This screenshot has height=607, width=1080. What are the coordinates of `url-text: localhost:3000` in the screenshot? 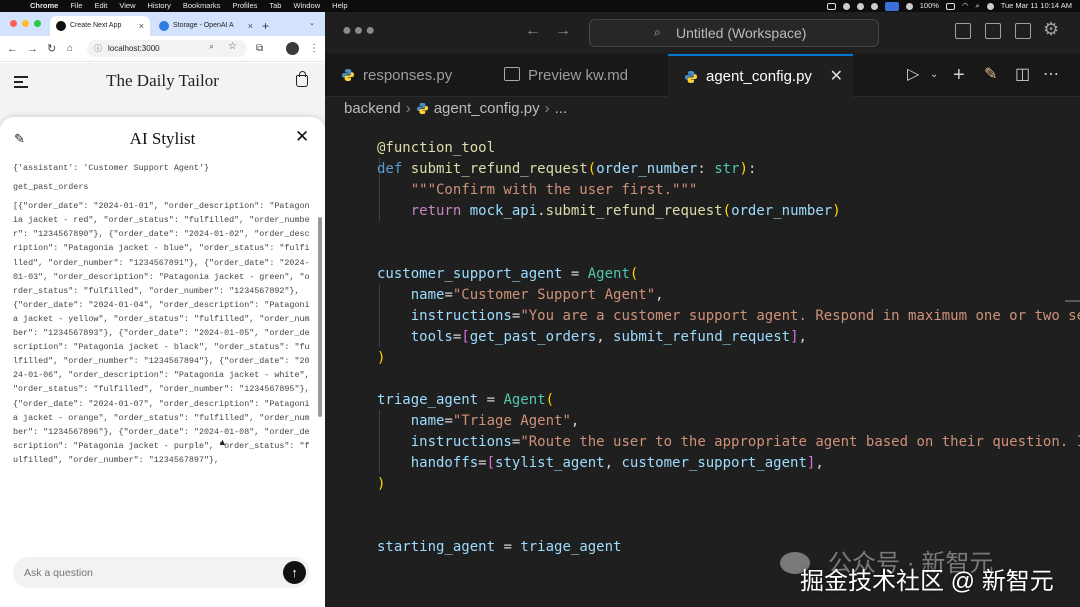 It's located at (134, 48).